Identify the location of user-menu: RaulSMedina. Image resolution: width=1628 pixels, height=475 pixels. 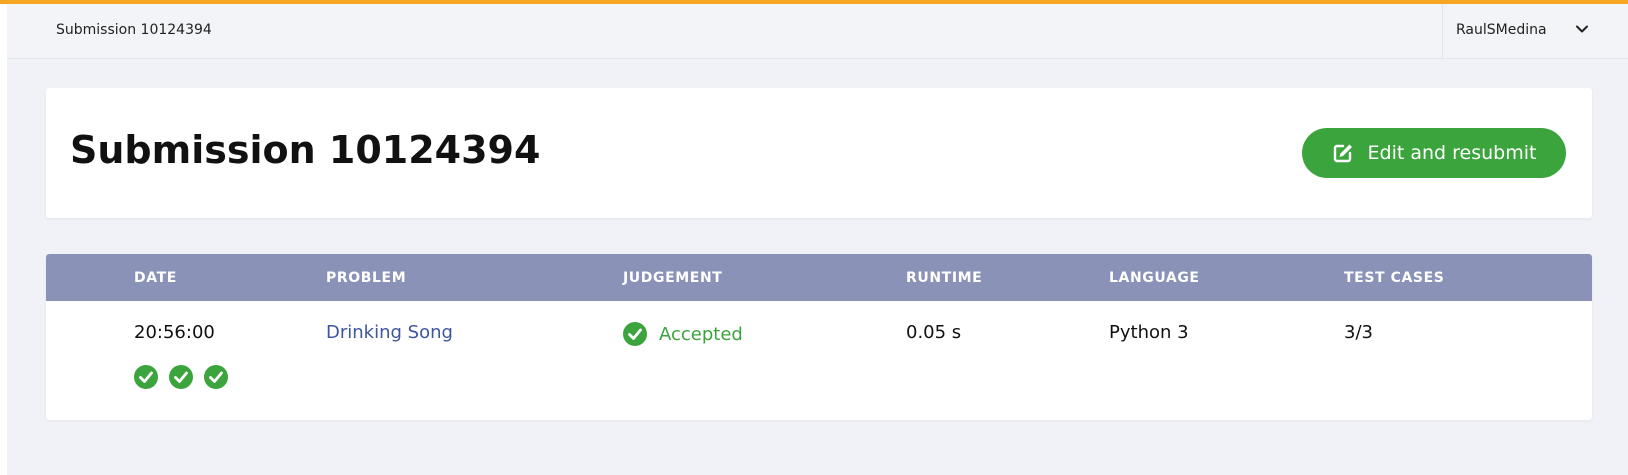
(1535, 31).